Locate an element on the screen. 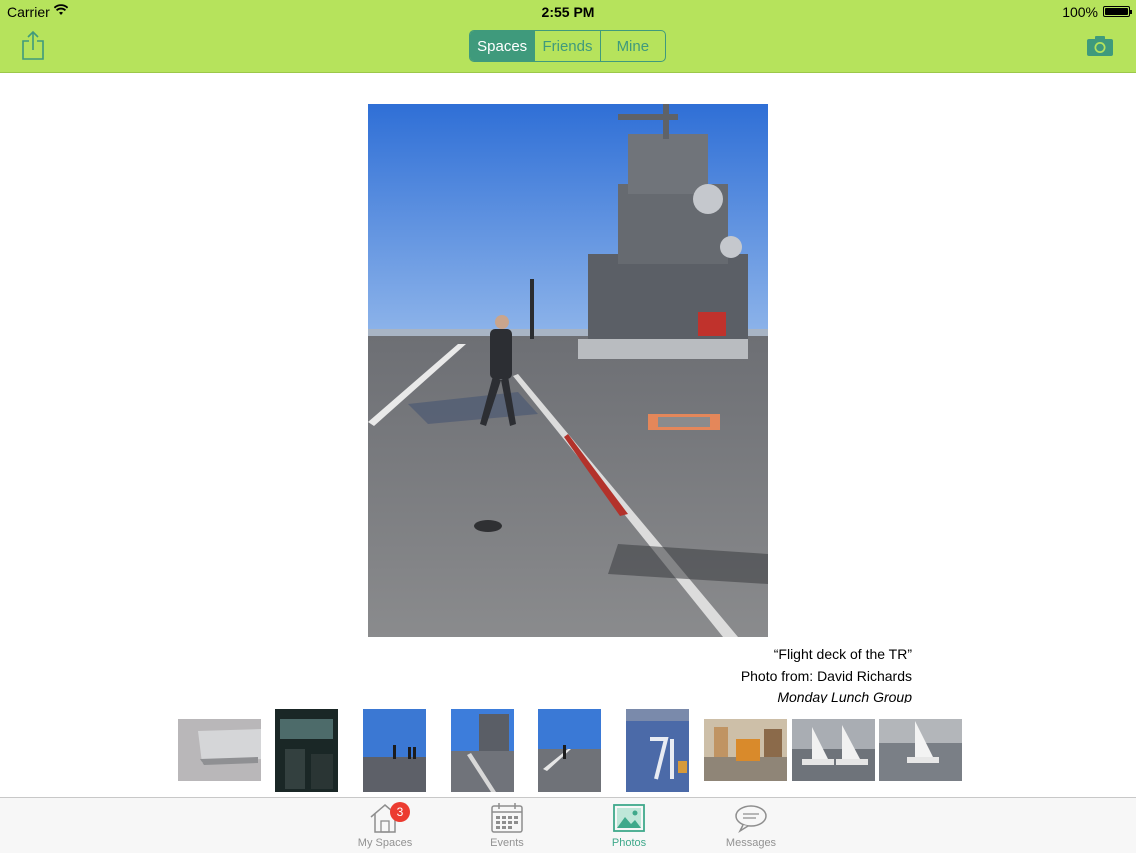  photo-group: Monday Lunch Group is located at coordinates (844, 696).